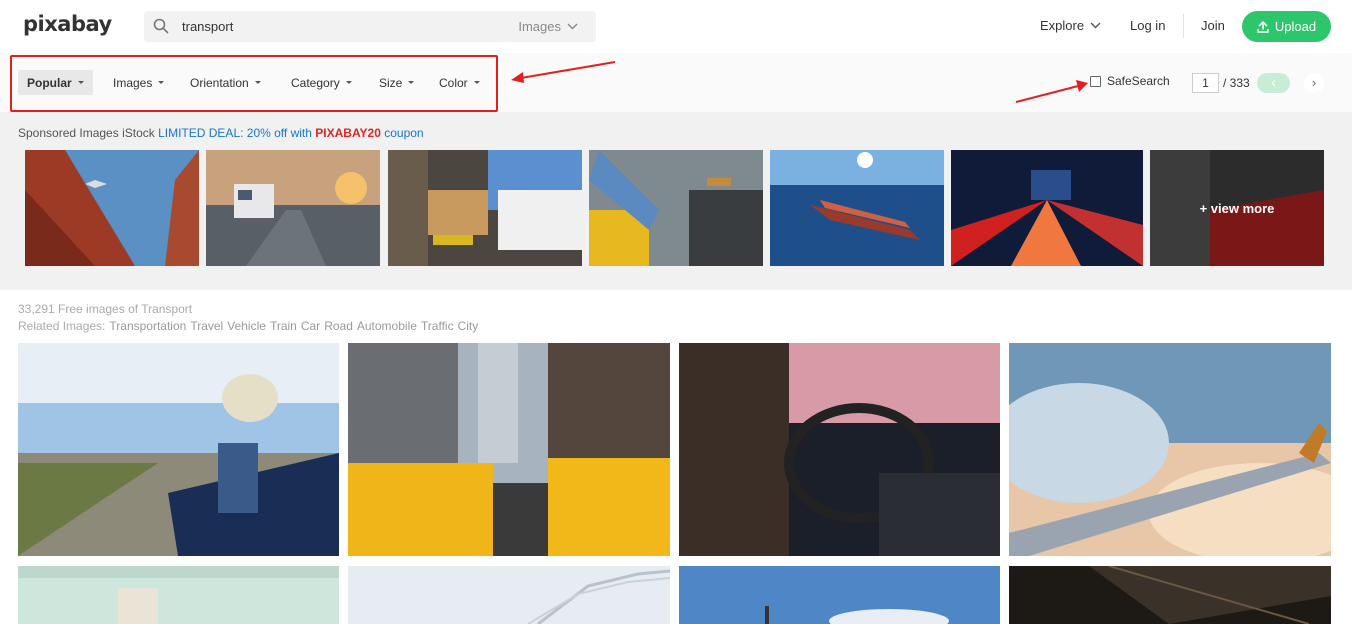 The image size is (1352, 624). Describe the element at coordinates (539, 26) in the screenshot. I see `search-type-label: Images` at that location.